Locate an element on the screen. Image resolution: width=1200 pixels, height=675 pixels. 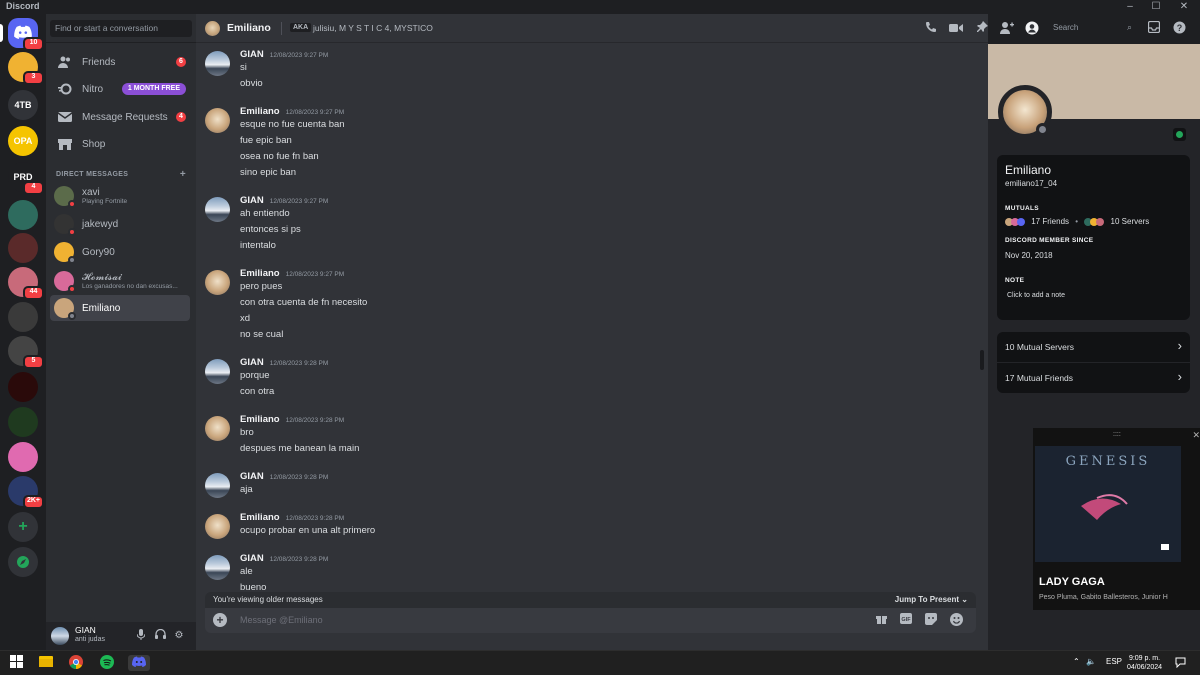
system-clock: 9:09 p. m. 04/06/2024 is located at coordinates (1144, 663).